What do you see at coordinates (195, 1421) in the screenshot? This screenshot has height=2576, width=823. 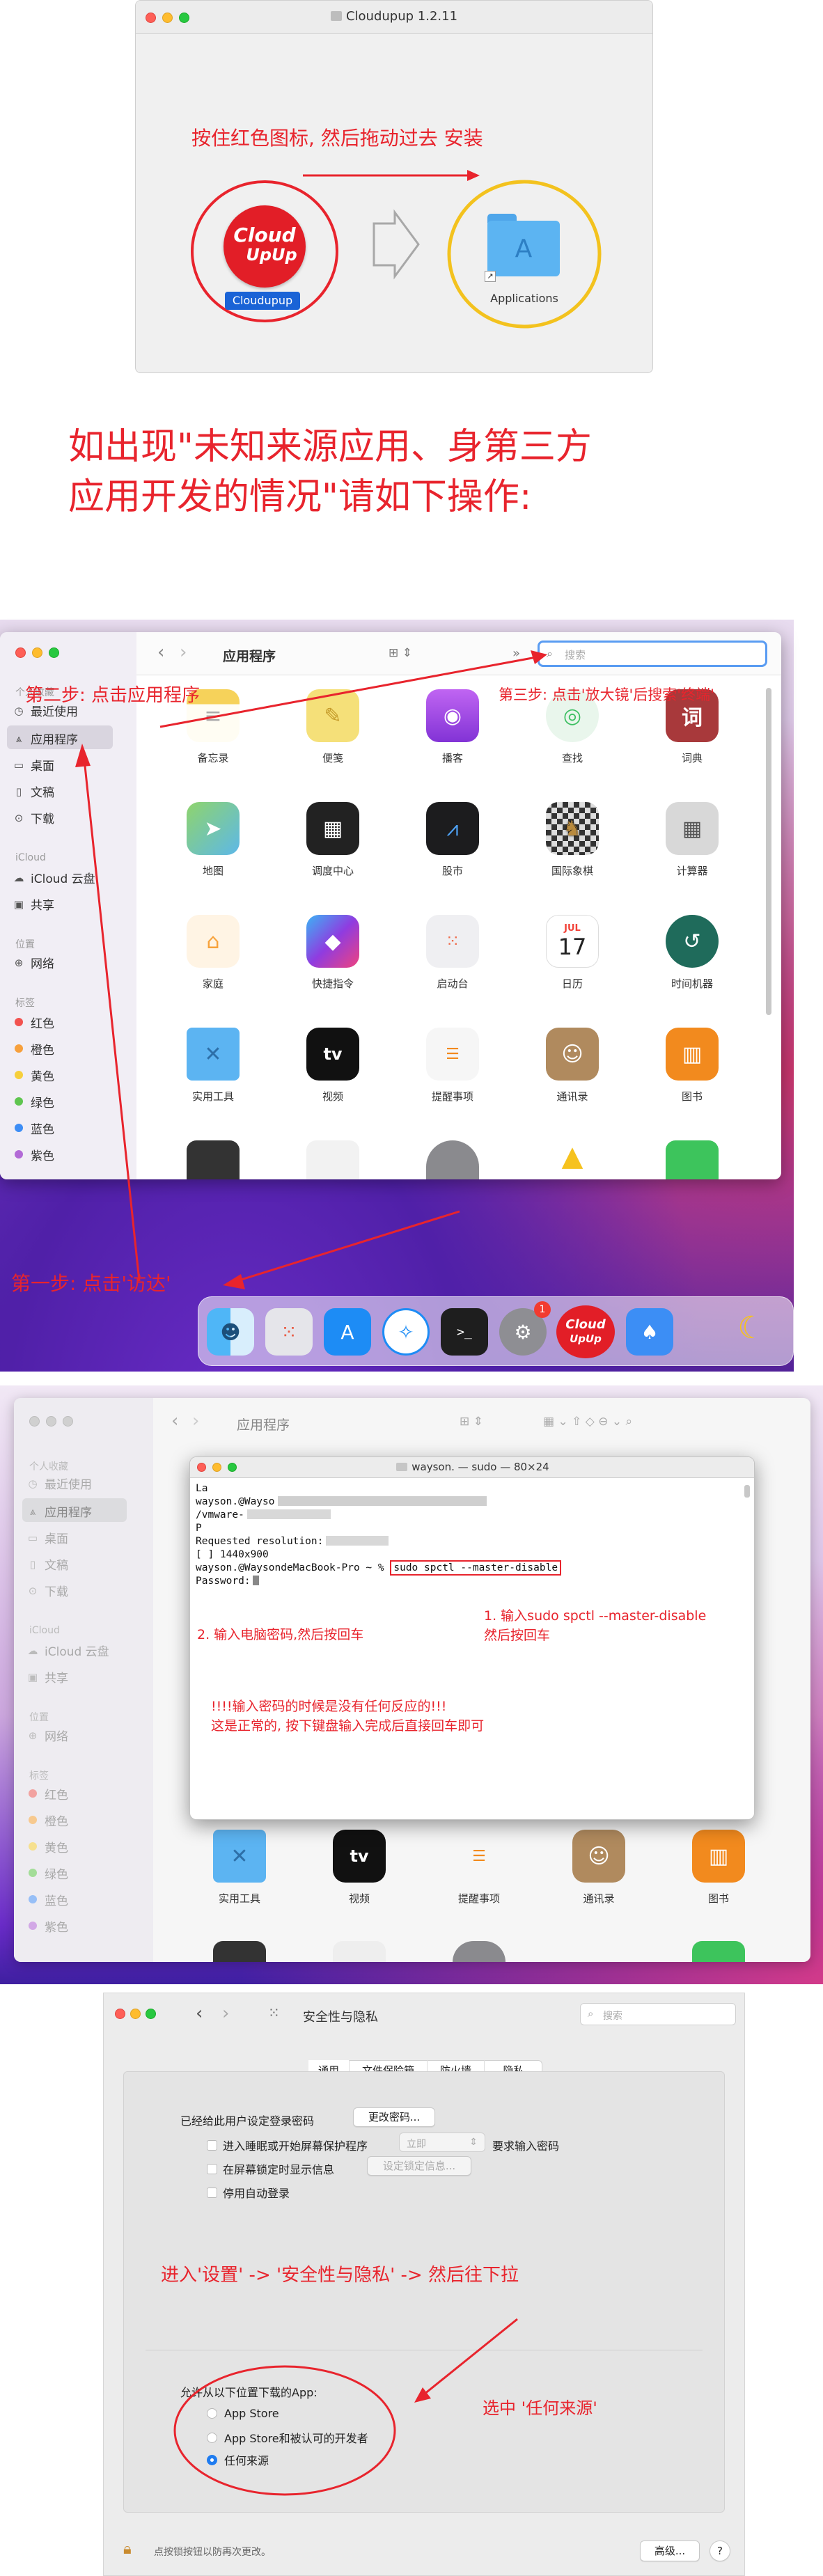 I see `forward-chevron-icon: ›` at bounding box center [195, 1421].